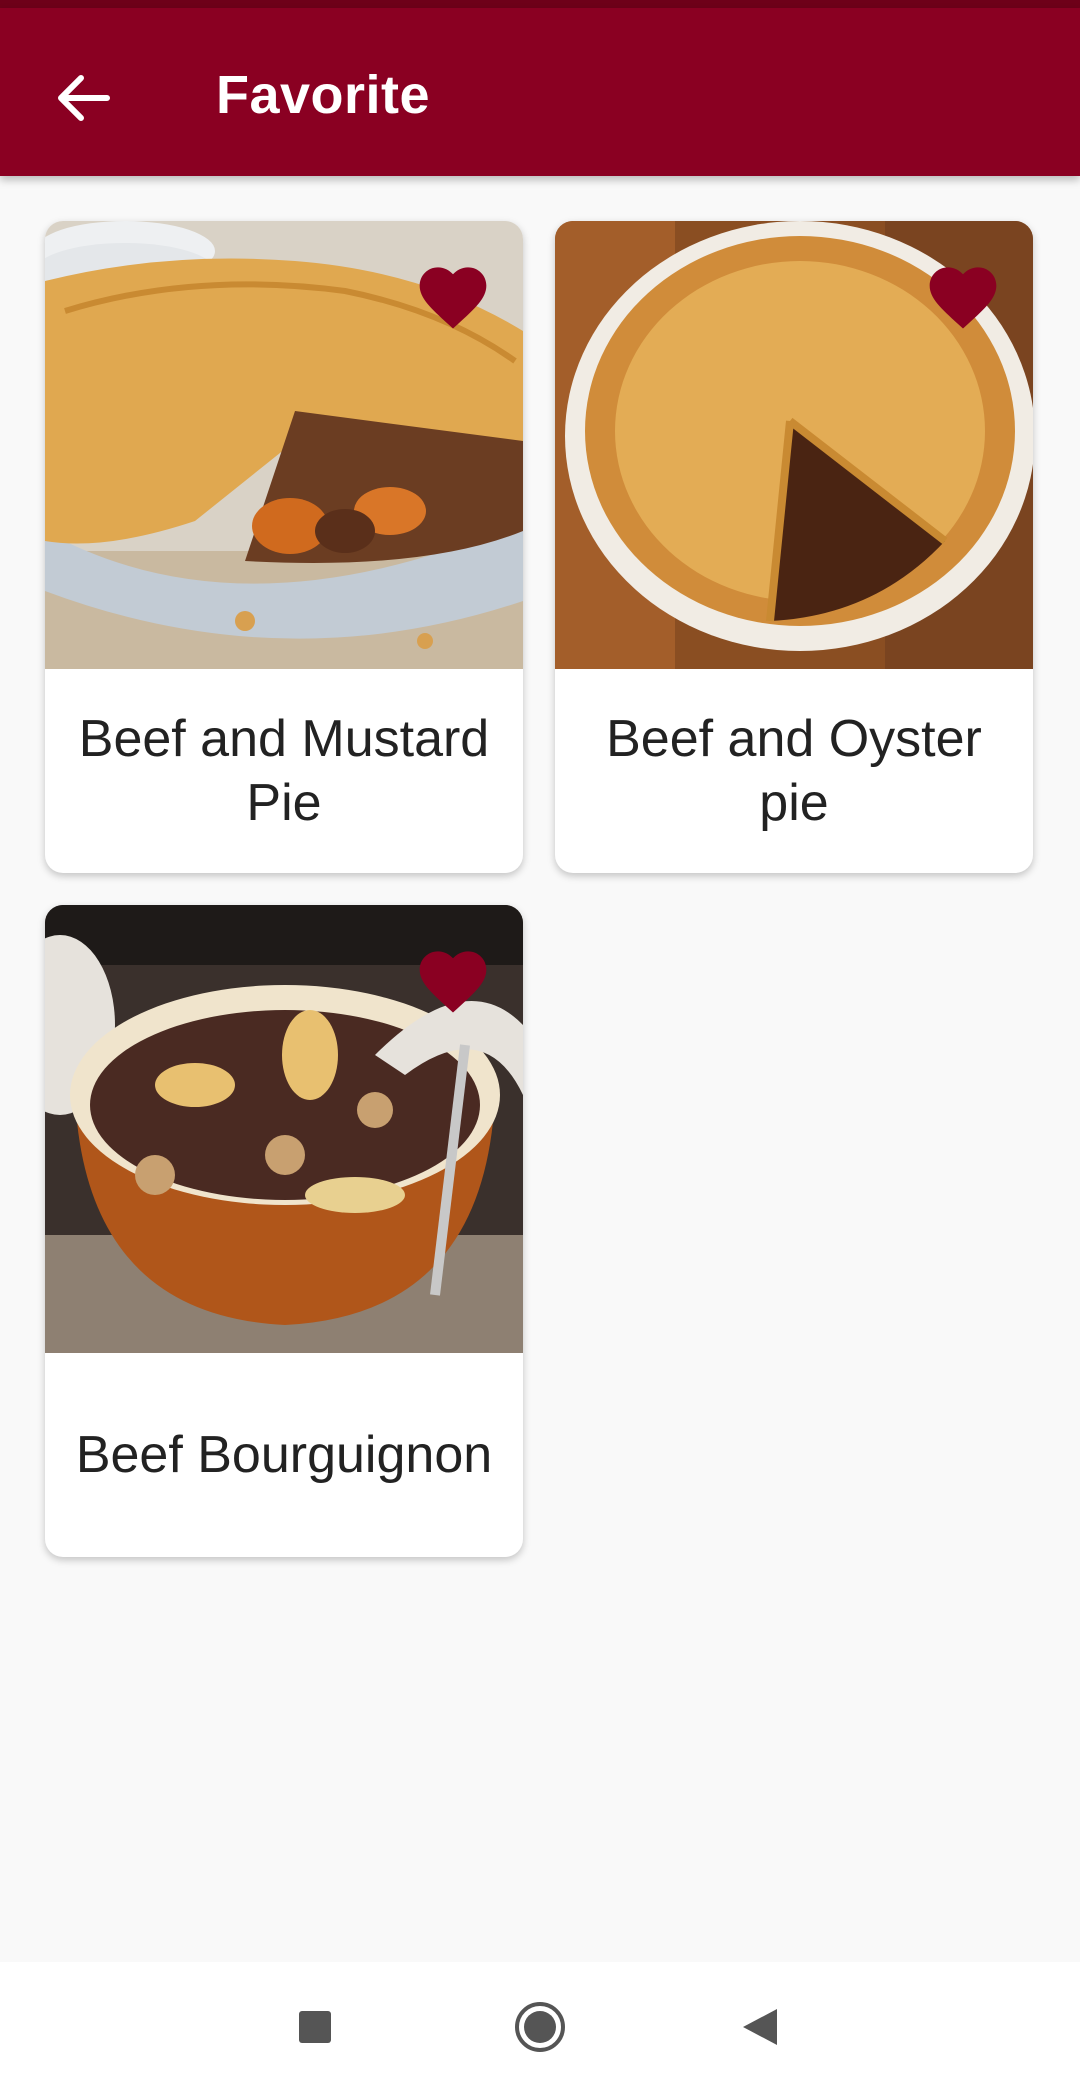 The height and width of the screenshot is (2096, 1080). What do you see at coordinates (284, 771) in the screenshot?
I see `recipe-title: Beef and Mustard Pie` at bounding box center [284, 771].